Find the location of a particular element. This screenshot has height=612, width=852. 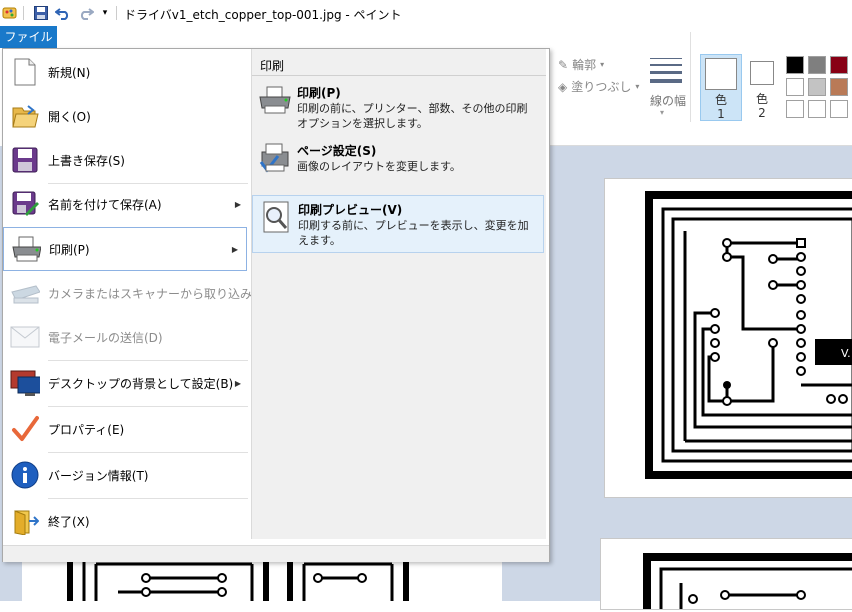

outline-label: 輪郭 is located at coordinates (584, 65).